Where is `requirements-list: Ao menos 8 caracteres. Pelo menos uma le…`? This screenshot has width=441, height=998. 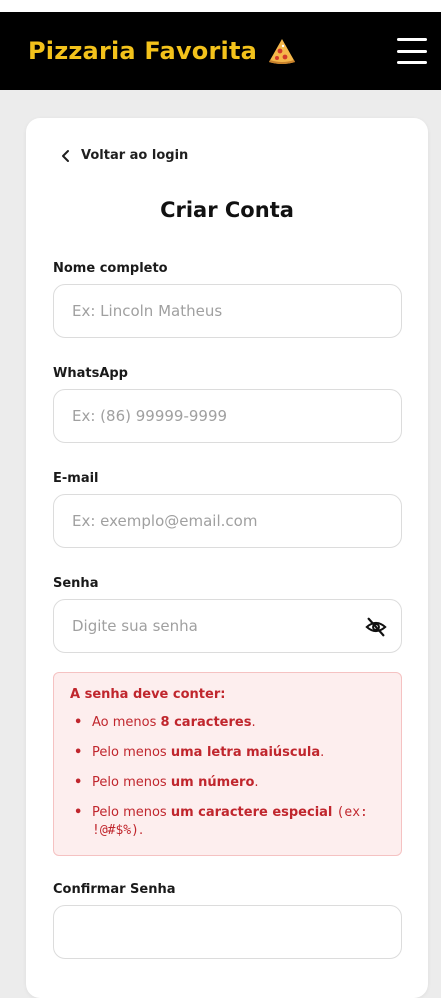 requirements-list: Ao menos 8 caracteres. Pelo menos uma le… is located at coordinates (227, 777).